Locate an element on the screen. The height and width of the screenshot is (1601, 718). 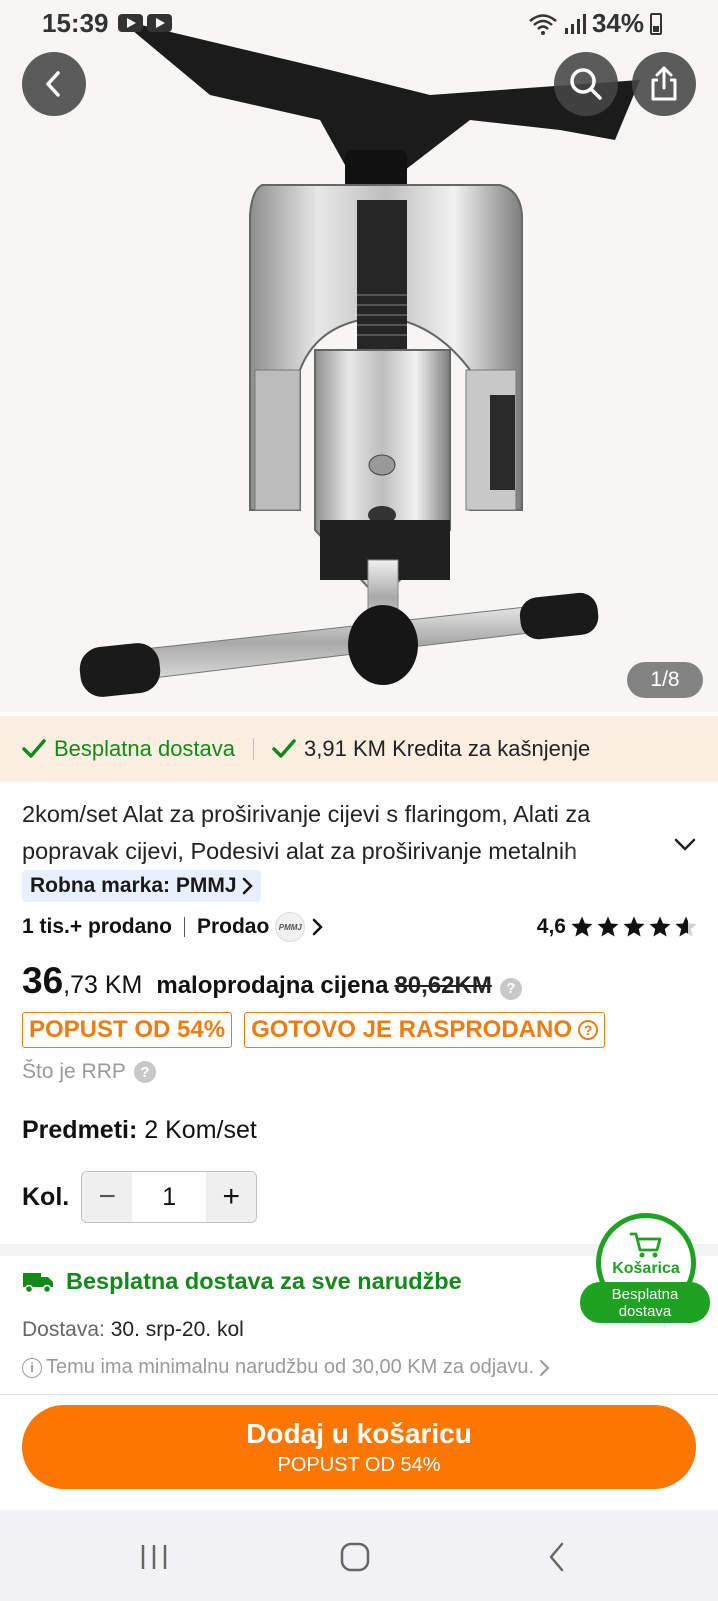
seller-link: Prodao PMMJ is located at coordinates (260, 927).